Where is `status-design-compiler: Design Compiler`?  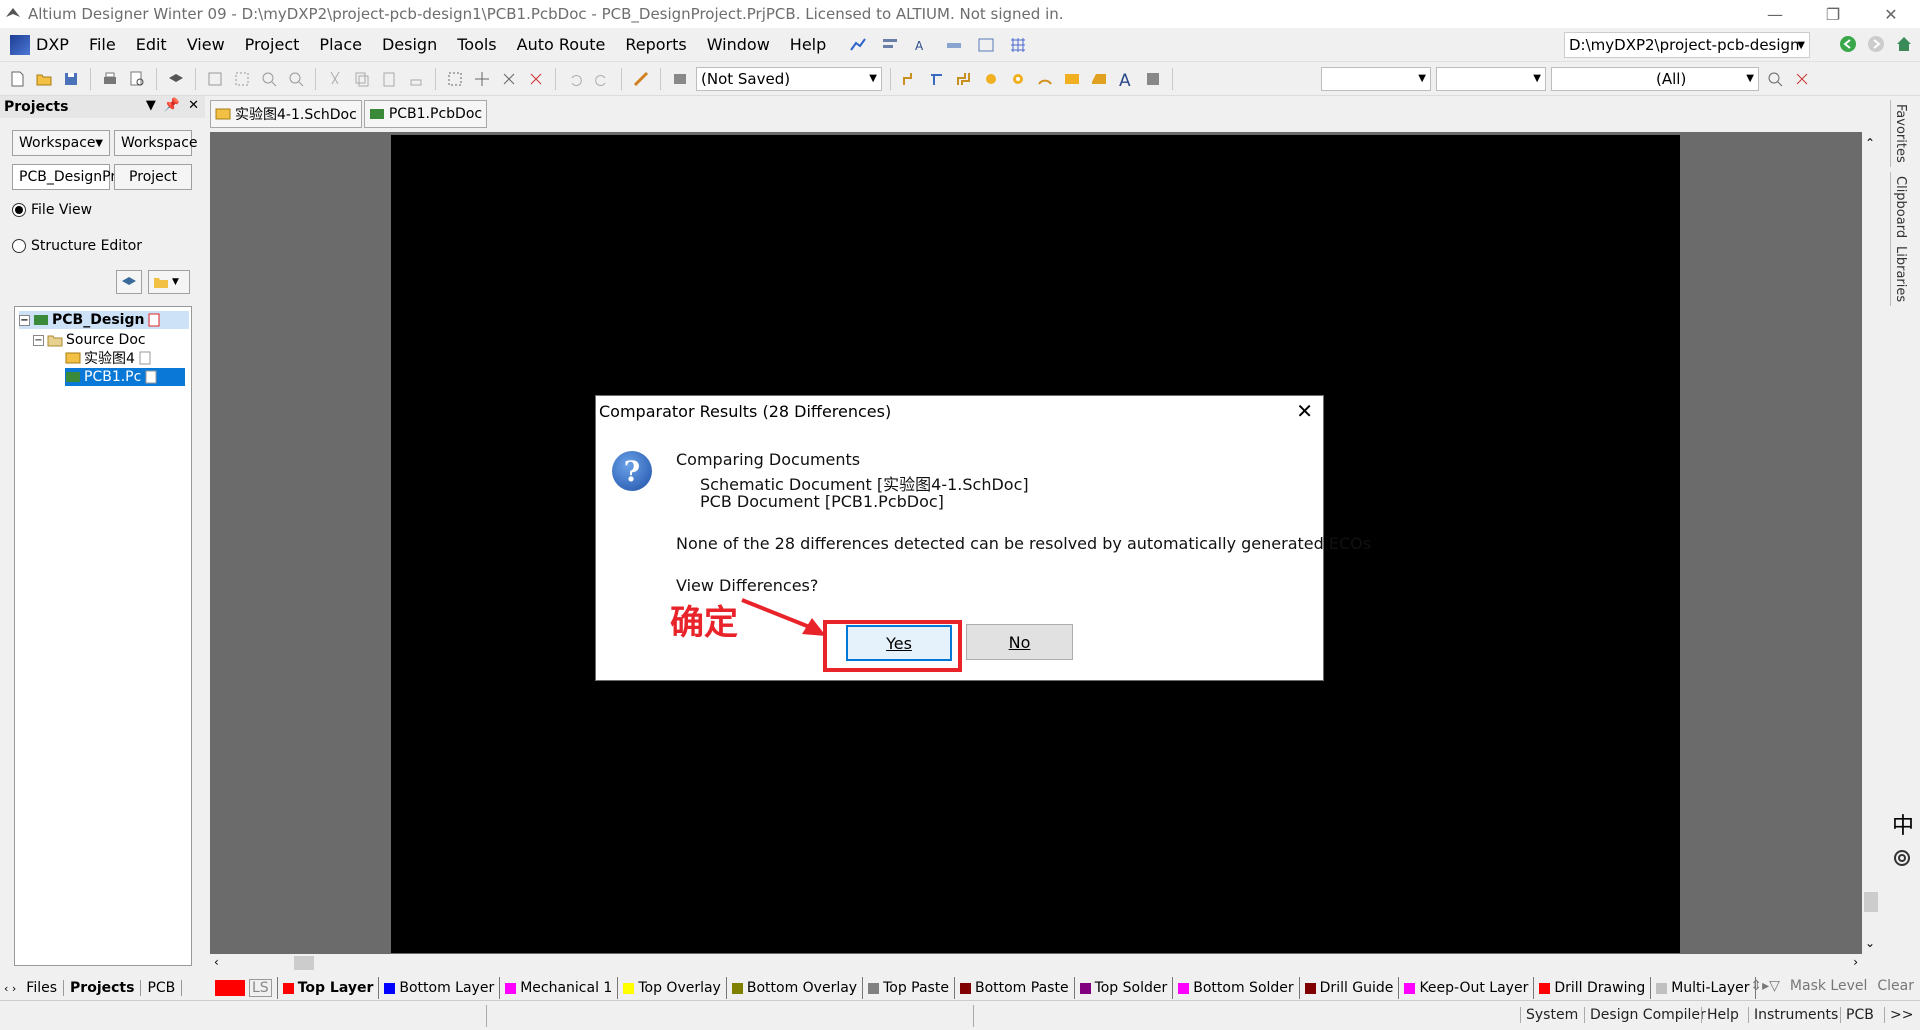 status-design-compiler: Design Compiler is located at coordinates (1647, 1015).